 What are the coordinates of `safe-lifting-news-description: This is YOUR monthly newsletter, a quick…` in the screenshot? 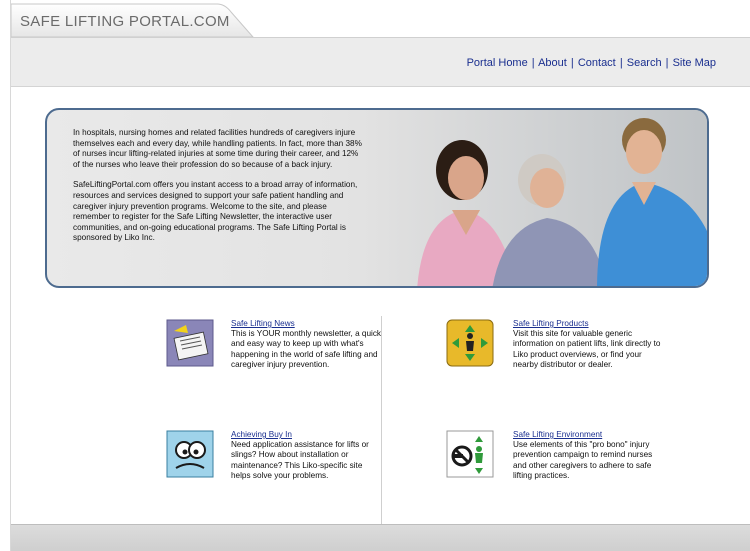 It's located at (306, 349).